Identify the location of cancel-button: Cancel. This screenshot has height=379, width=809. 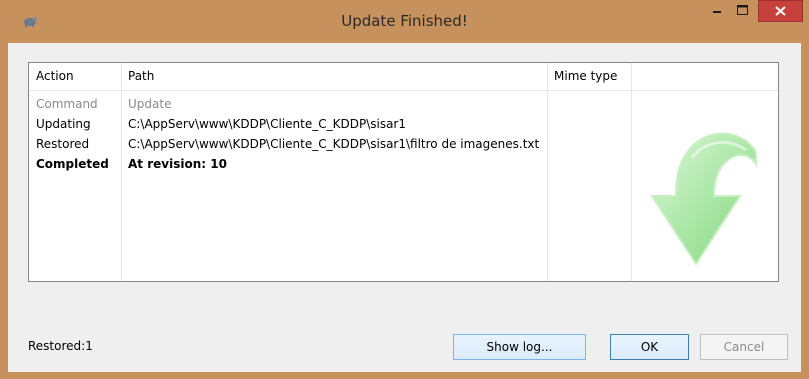
(744, 347).